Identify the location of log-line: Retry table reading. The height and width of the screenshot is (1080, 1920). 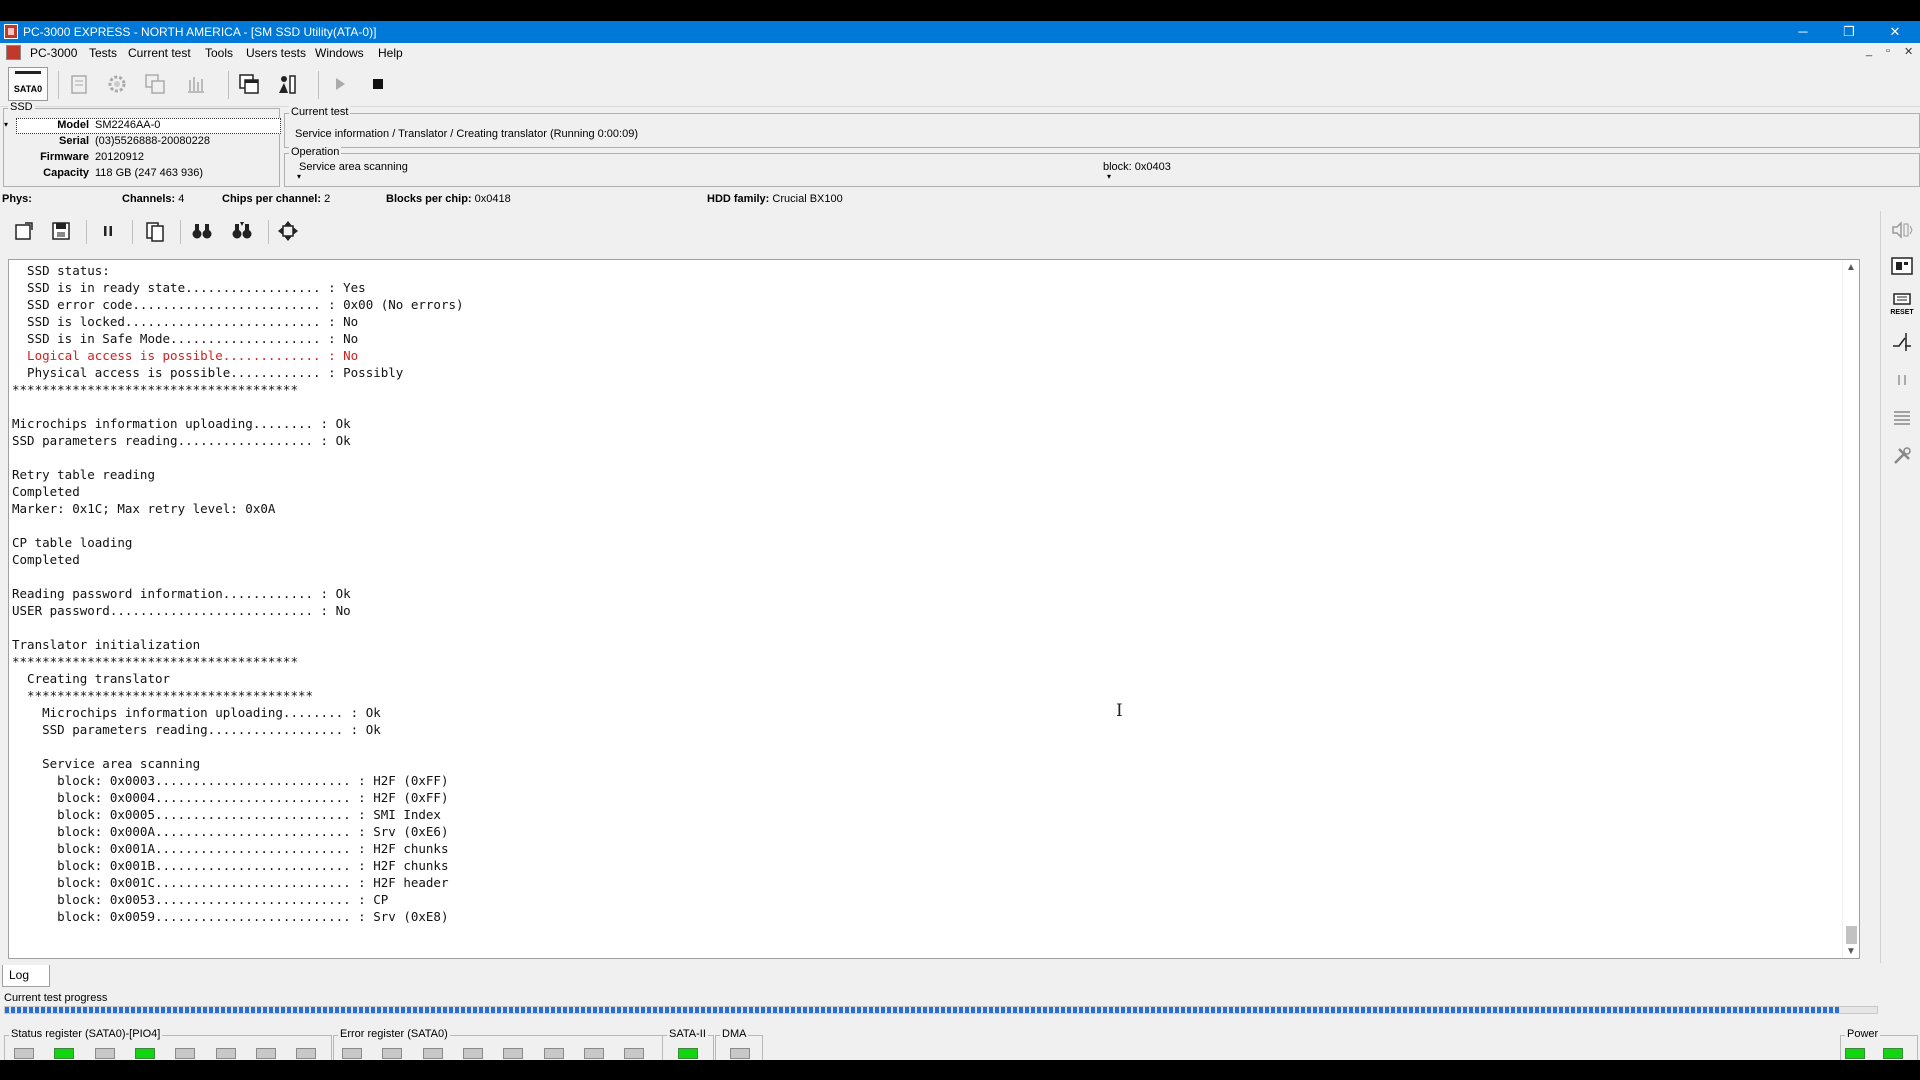
(83, 474).